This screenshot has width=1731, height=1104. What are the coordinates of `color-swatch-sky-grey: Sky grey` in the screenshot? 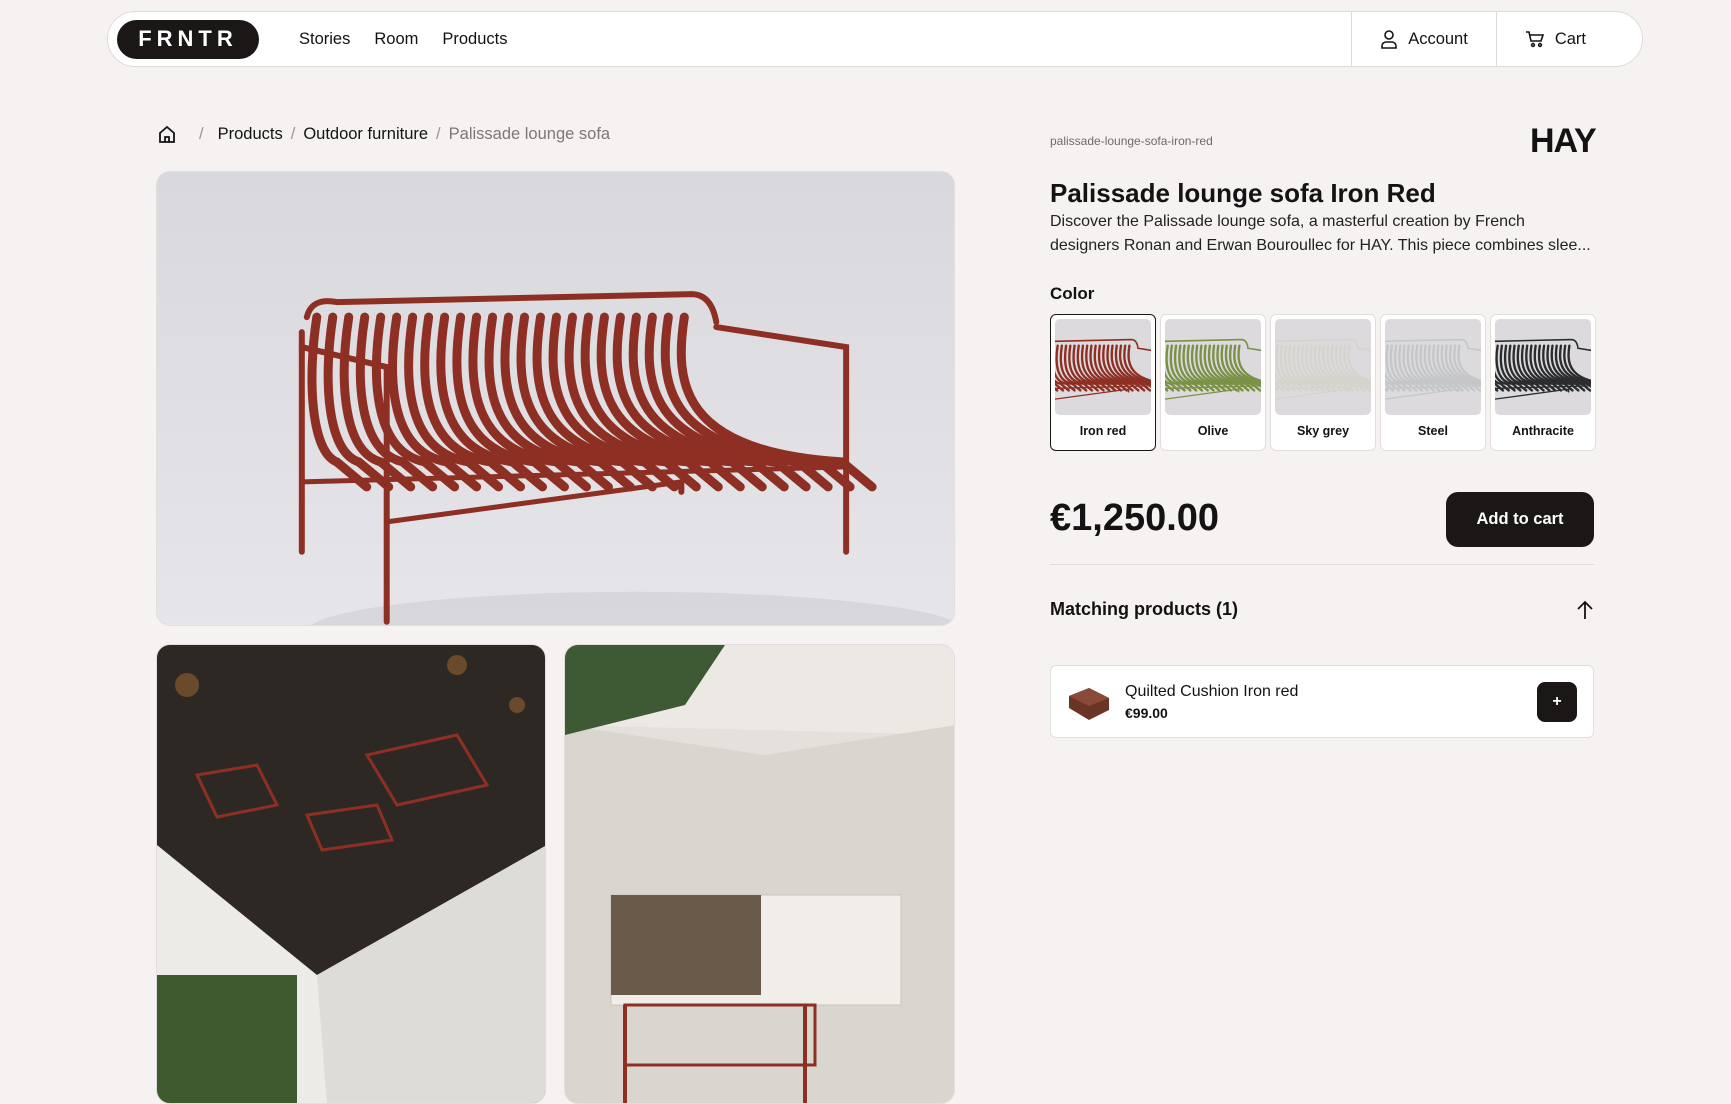 It's located at (1323, 382).